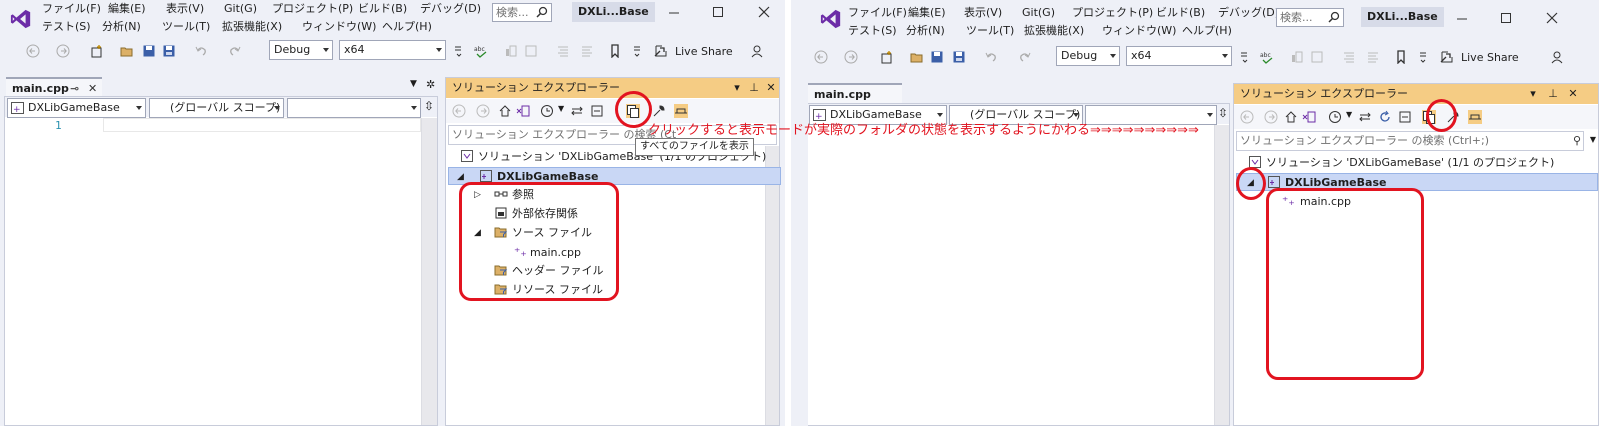  What do you see at coordinates (937, 57) in the screenshot?
I see `save-icon` at bounding box center [937, 57].